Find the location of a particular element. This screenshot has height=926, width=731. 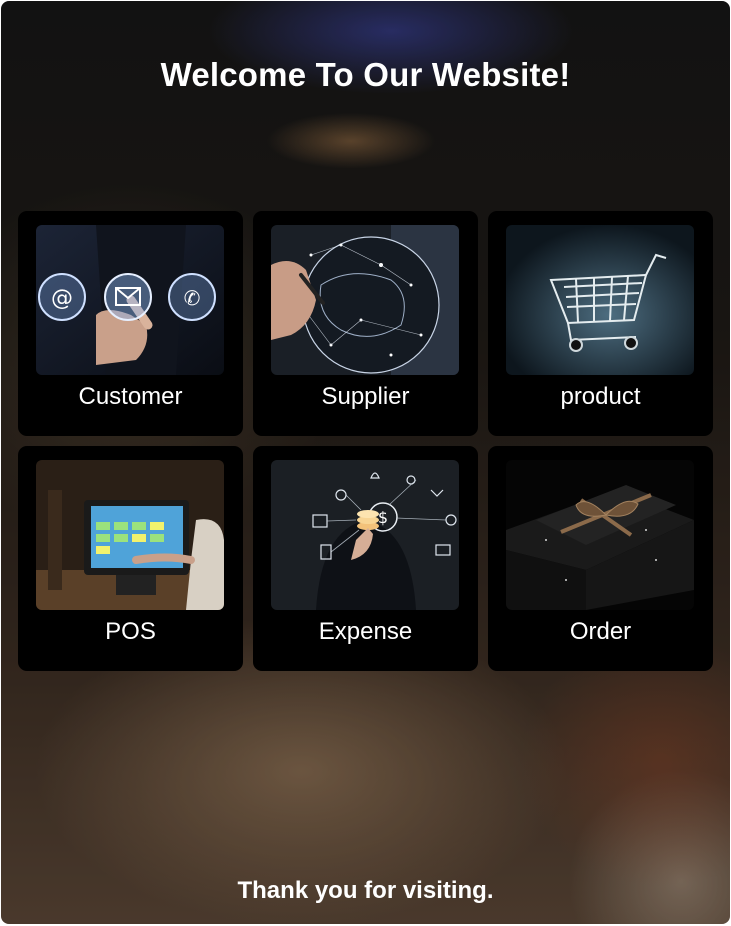

pos-label: POS is located at coordinates (130, 631).